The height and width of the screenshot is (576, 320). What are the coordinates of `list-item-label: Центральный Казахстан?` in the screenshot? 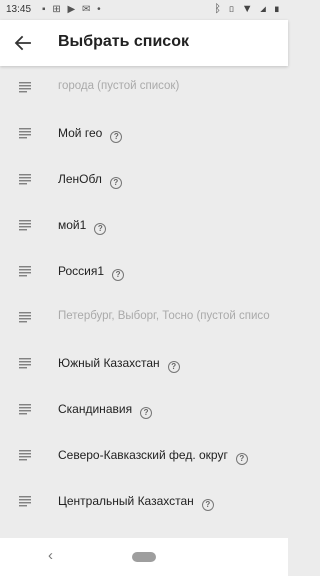 It's located at (136, 502).